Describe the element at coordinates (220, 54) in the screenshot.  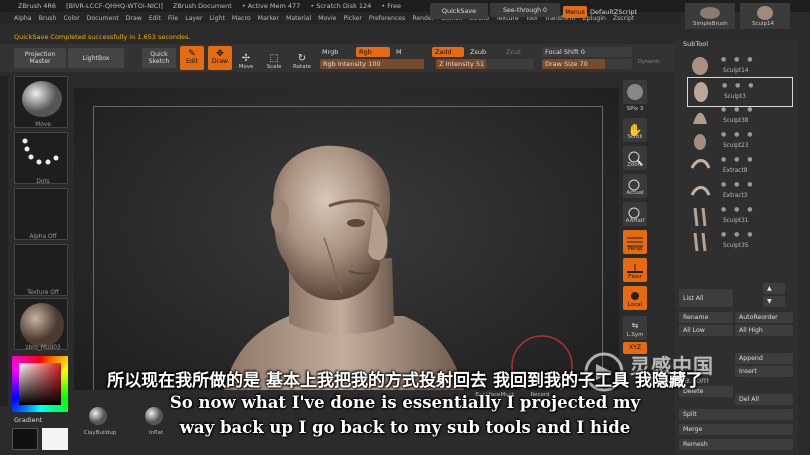
I see `draw-icon: ✥` at that location.